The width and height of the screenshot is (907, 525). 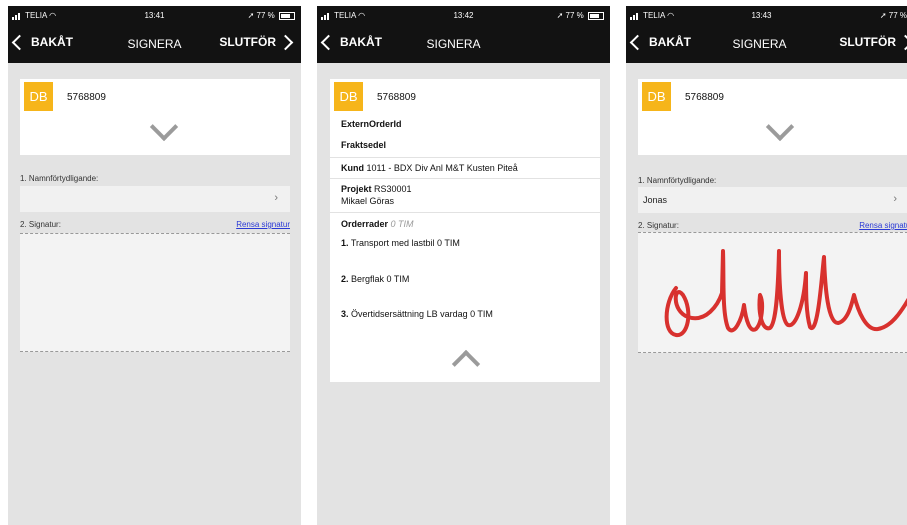 I want to click on signature-drawing, so click(x=785, y=293).